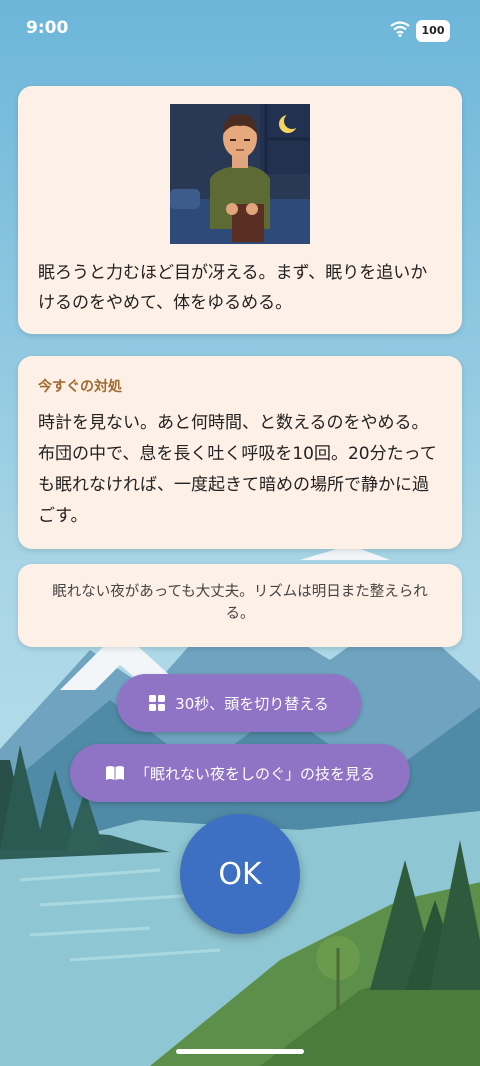  What do you see at coordinates (254, 773) in the screenshot?
I see `sleepless-tips-label: 「眠れない夜をしのぐ」の技を見る` at bounding box center [254, 773].